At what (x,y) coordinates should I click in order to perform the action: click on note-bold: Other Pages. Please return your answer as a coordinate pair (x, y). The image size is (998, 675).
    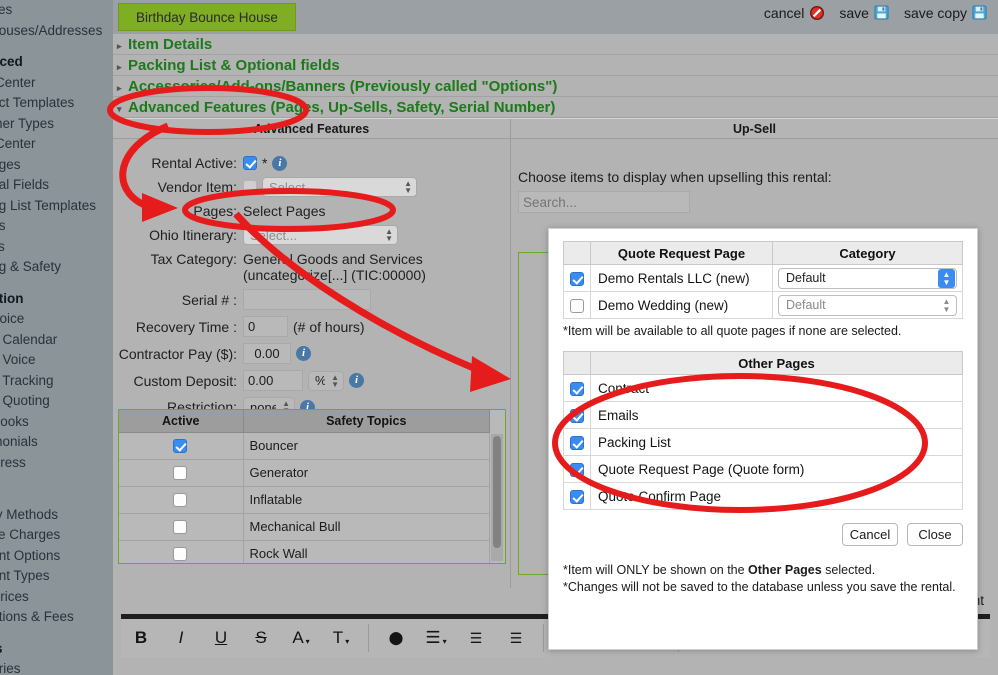
    Looking at the image, I should click on (785, 570).